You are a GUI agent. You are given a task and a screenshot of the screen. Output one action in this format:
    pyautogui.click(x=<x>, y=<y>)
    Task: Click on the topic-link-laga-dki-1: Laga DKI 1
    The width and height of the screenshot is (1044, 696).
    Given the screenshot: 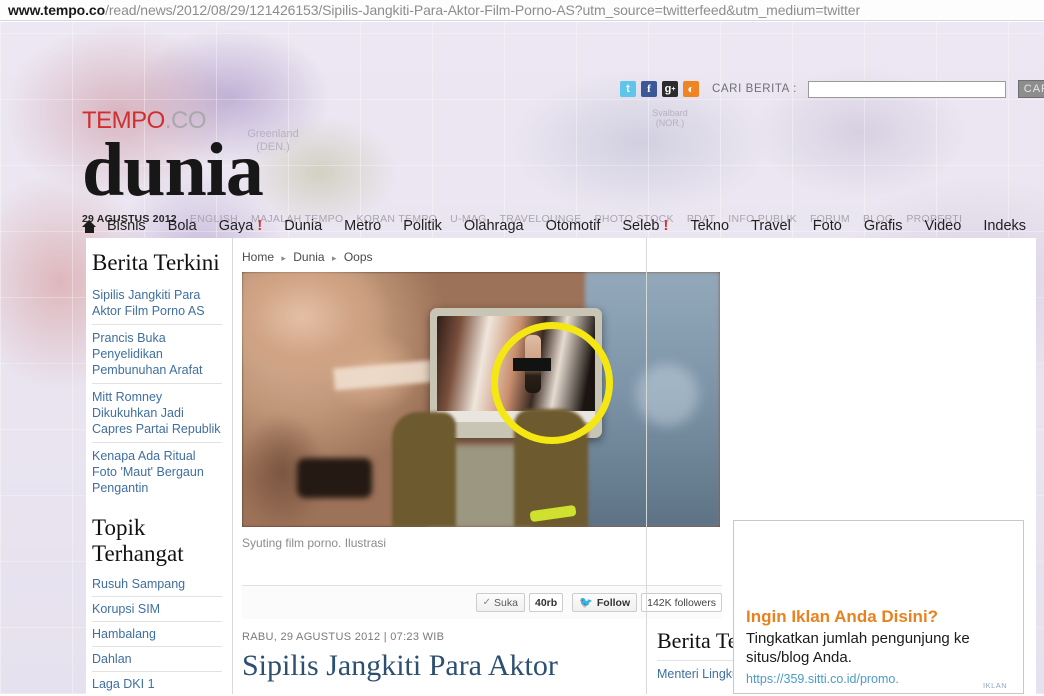 What is the action you would take?
    pyautogui.click(x=157, y=684)
    